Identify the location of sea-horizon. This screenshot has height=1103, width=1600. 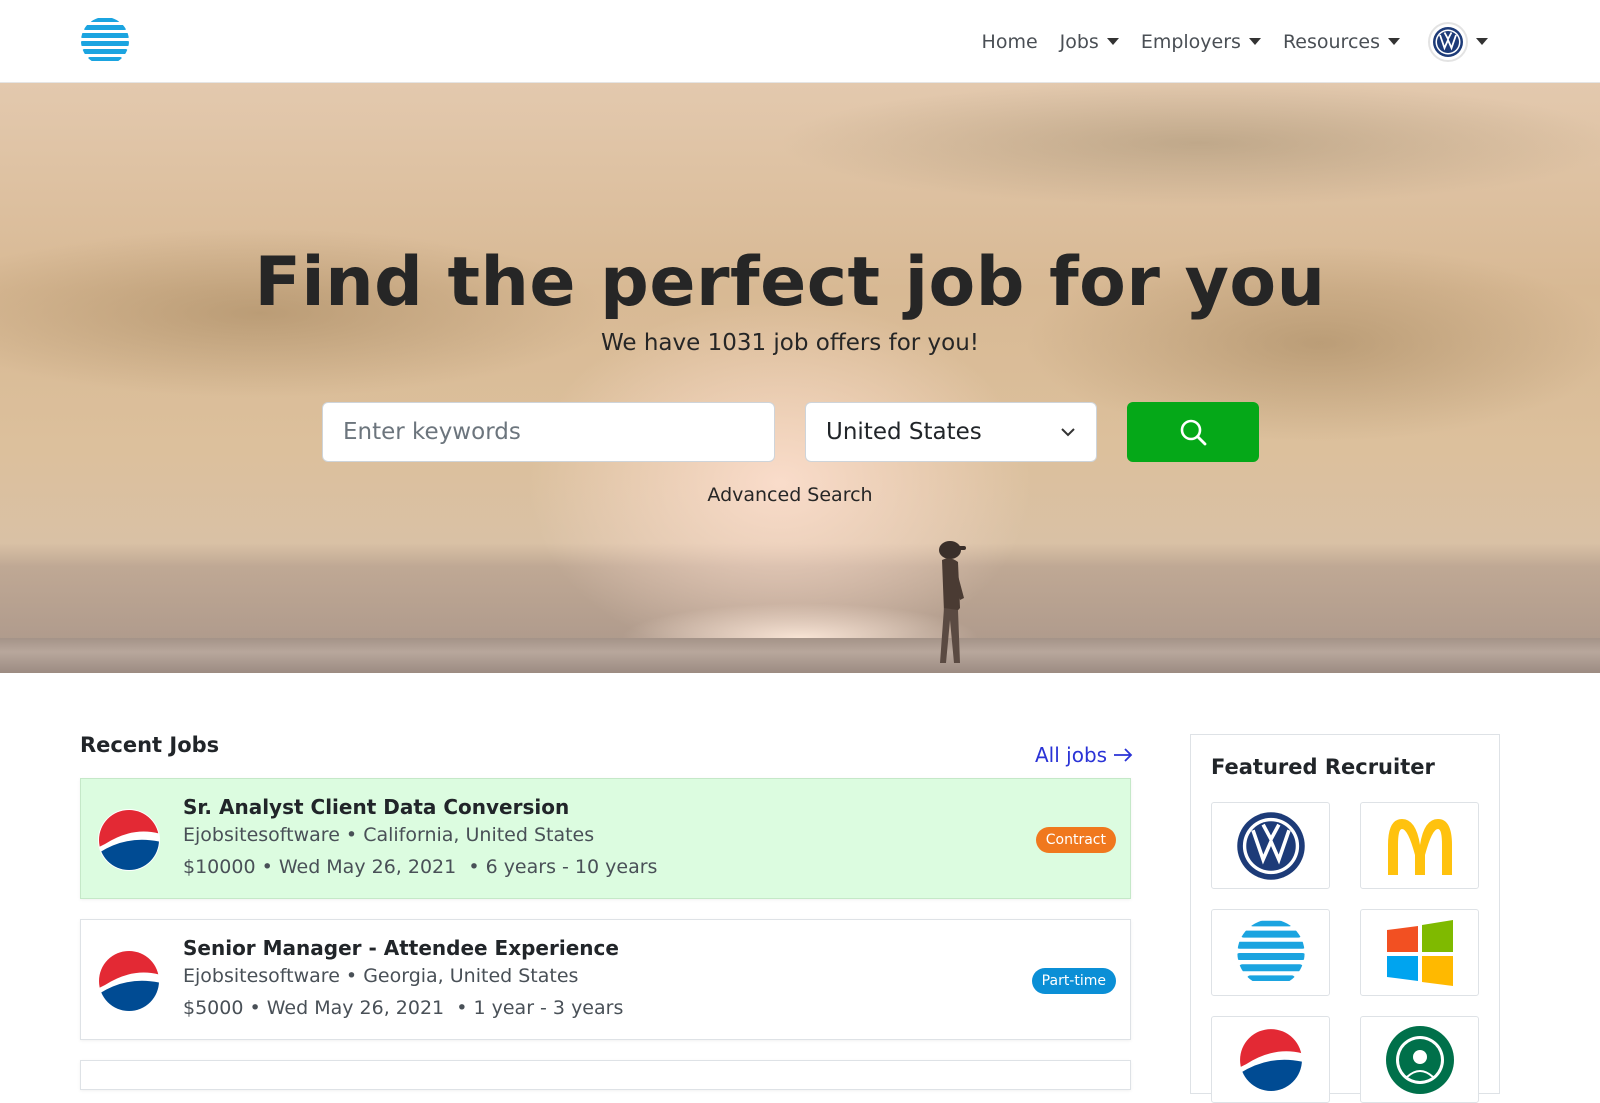
(800, 655).